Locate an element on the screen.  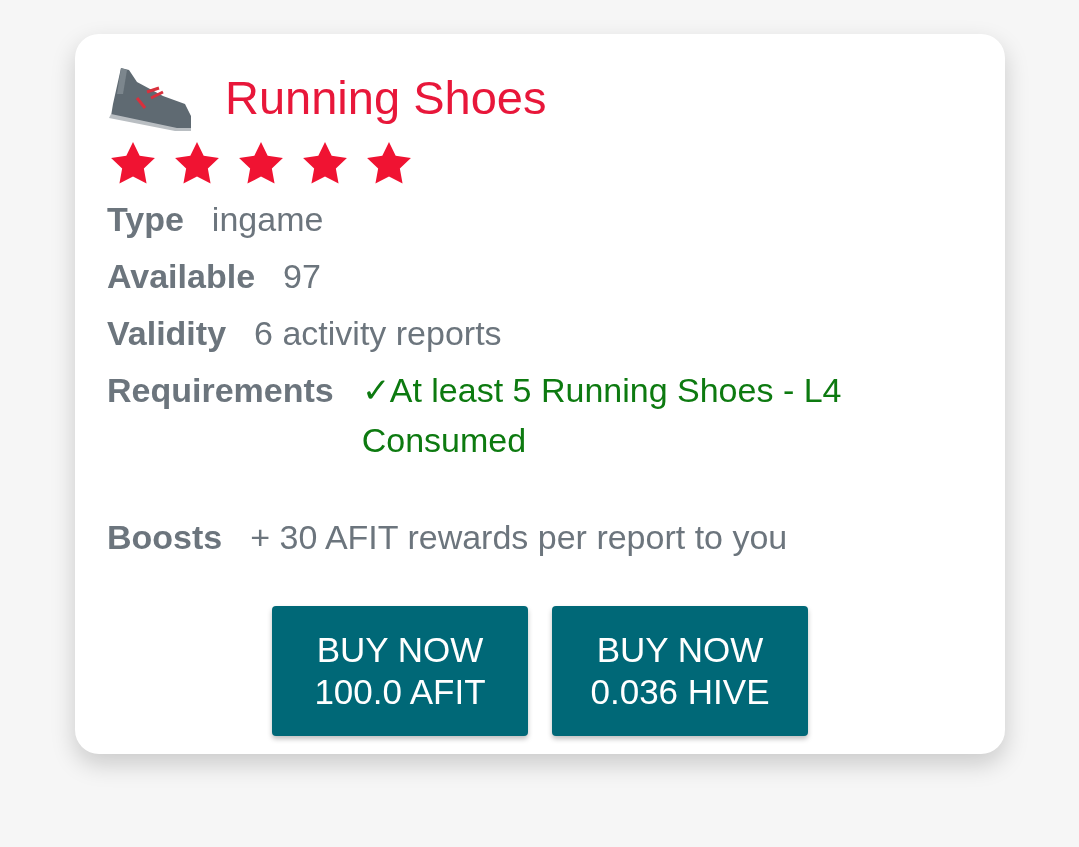
detail-label: Requirements is located at coordinates (220, 390).